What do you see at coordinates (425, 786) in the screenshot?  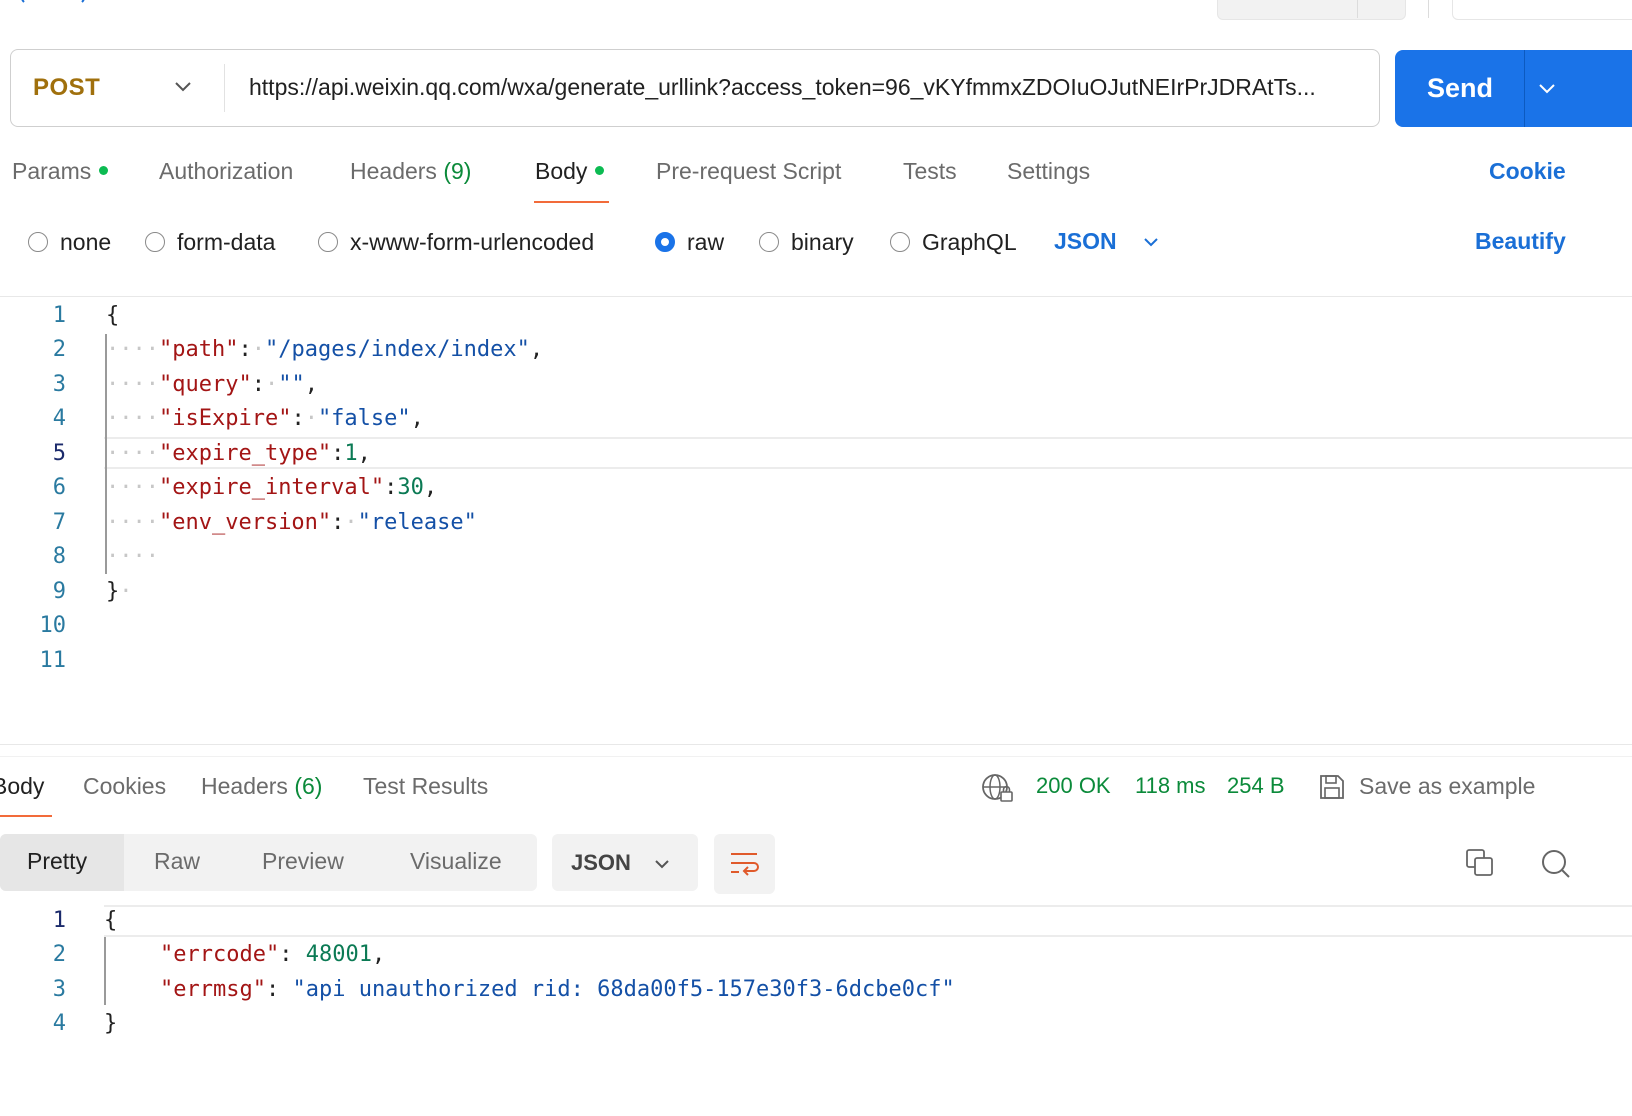 I see `response-tab-test-results: Test Results` at bounding box center [425, 786].